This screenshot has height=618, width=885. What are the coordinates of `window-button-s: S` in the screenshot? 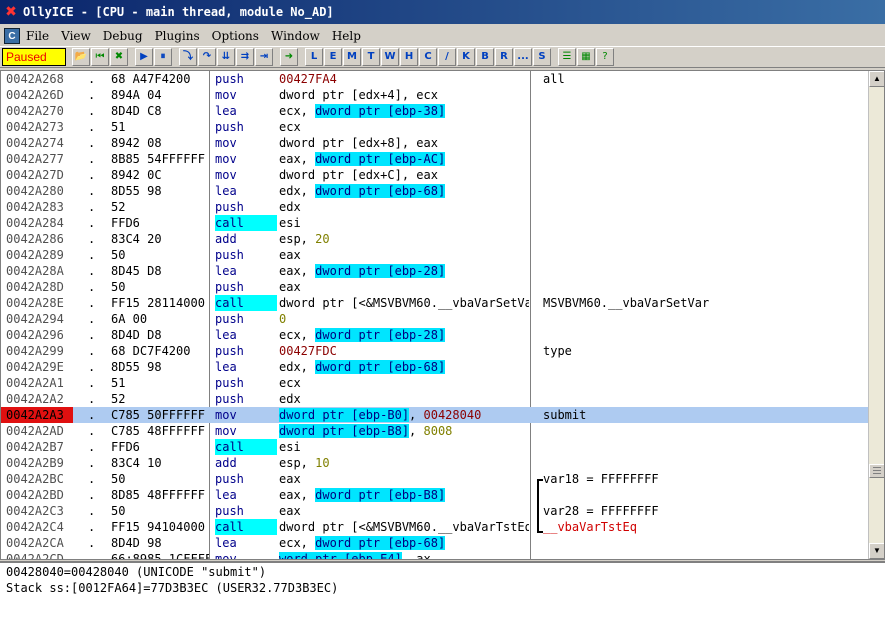 It's located at (542, 57).